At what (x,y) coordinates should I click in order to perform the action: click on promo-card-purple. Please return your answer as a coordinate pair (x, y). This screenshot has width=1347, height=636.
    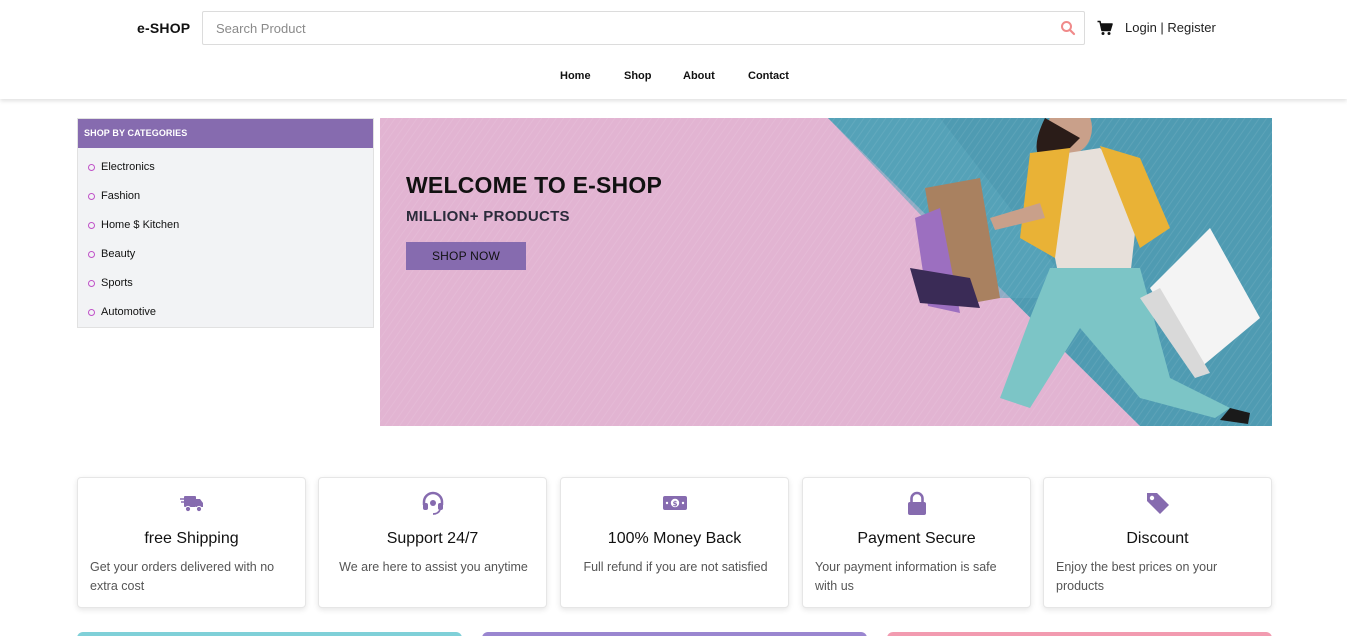
    Looking at the image, I should click on (674, 634).